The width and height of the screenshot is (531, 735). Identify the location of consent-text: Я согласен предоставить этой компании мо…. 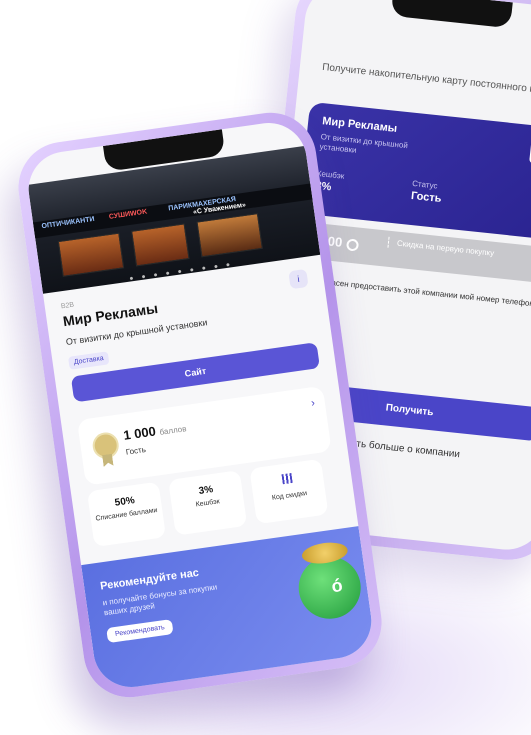
(419, 292).